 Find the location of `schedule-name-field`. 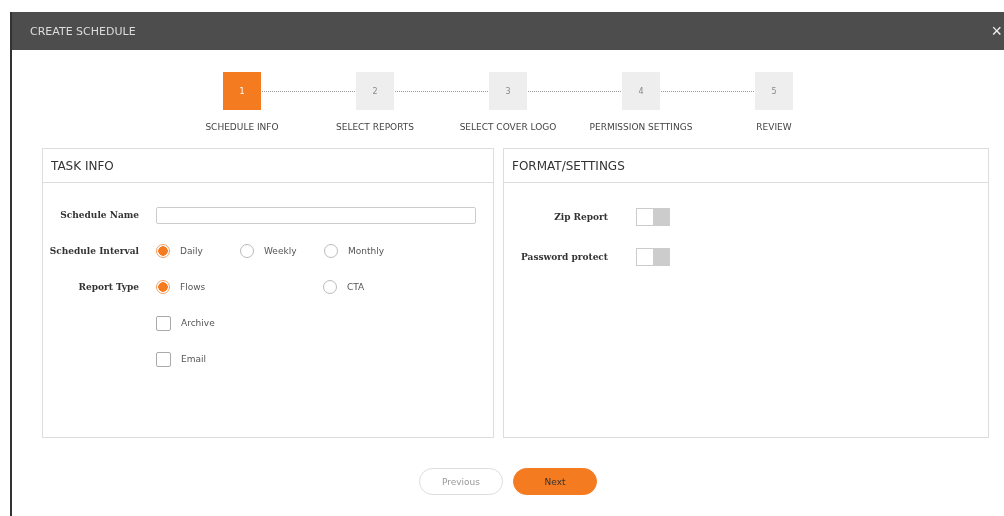

schedule-name-field is located at coordinates (316, 215).